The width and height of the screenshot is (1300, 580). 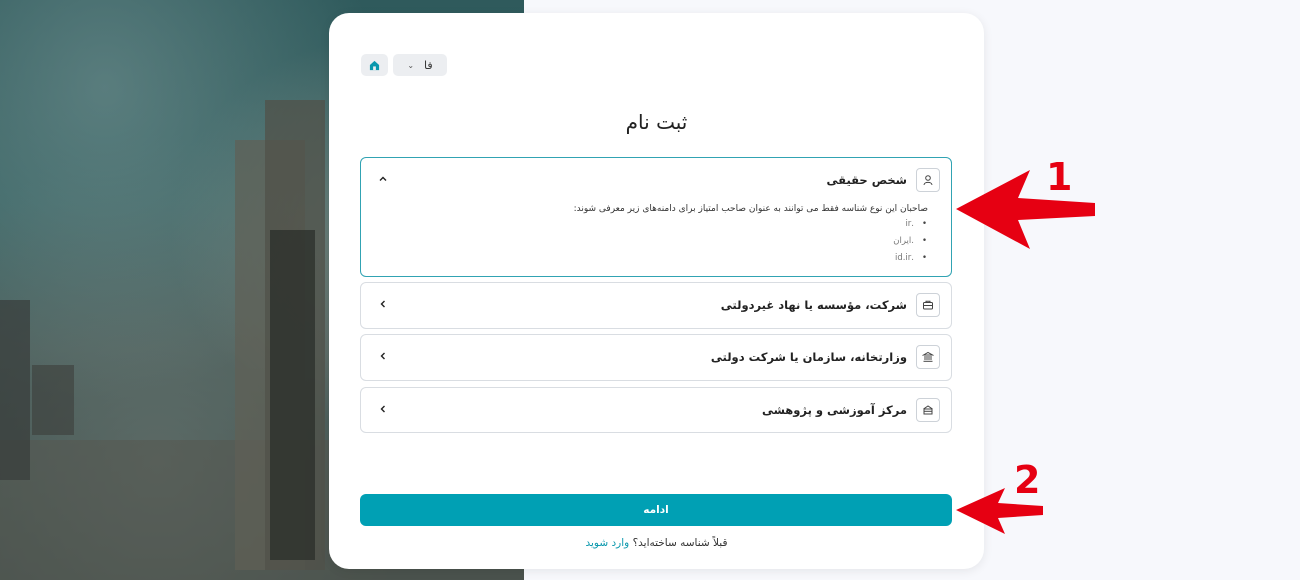 What do you see at coordinates (380, 180) in the screenshot?
I see `chevron-up-icon` at bounding box center [380, 180].